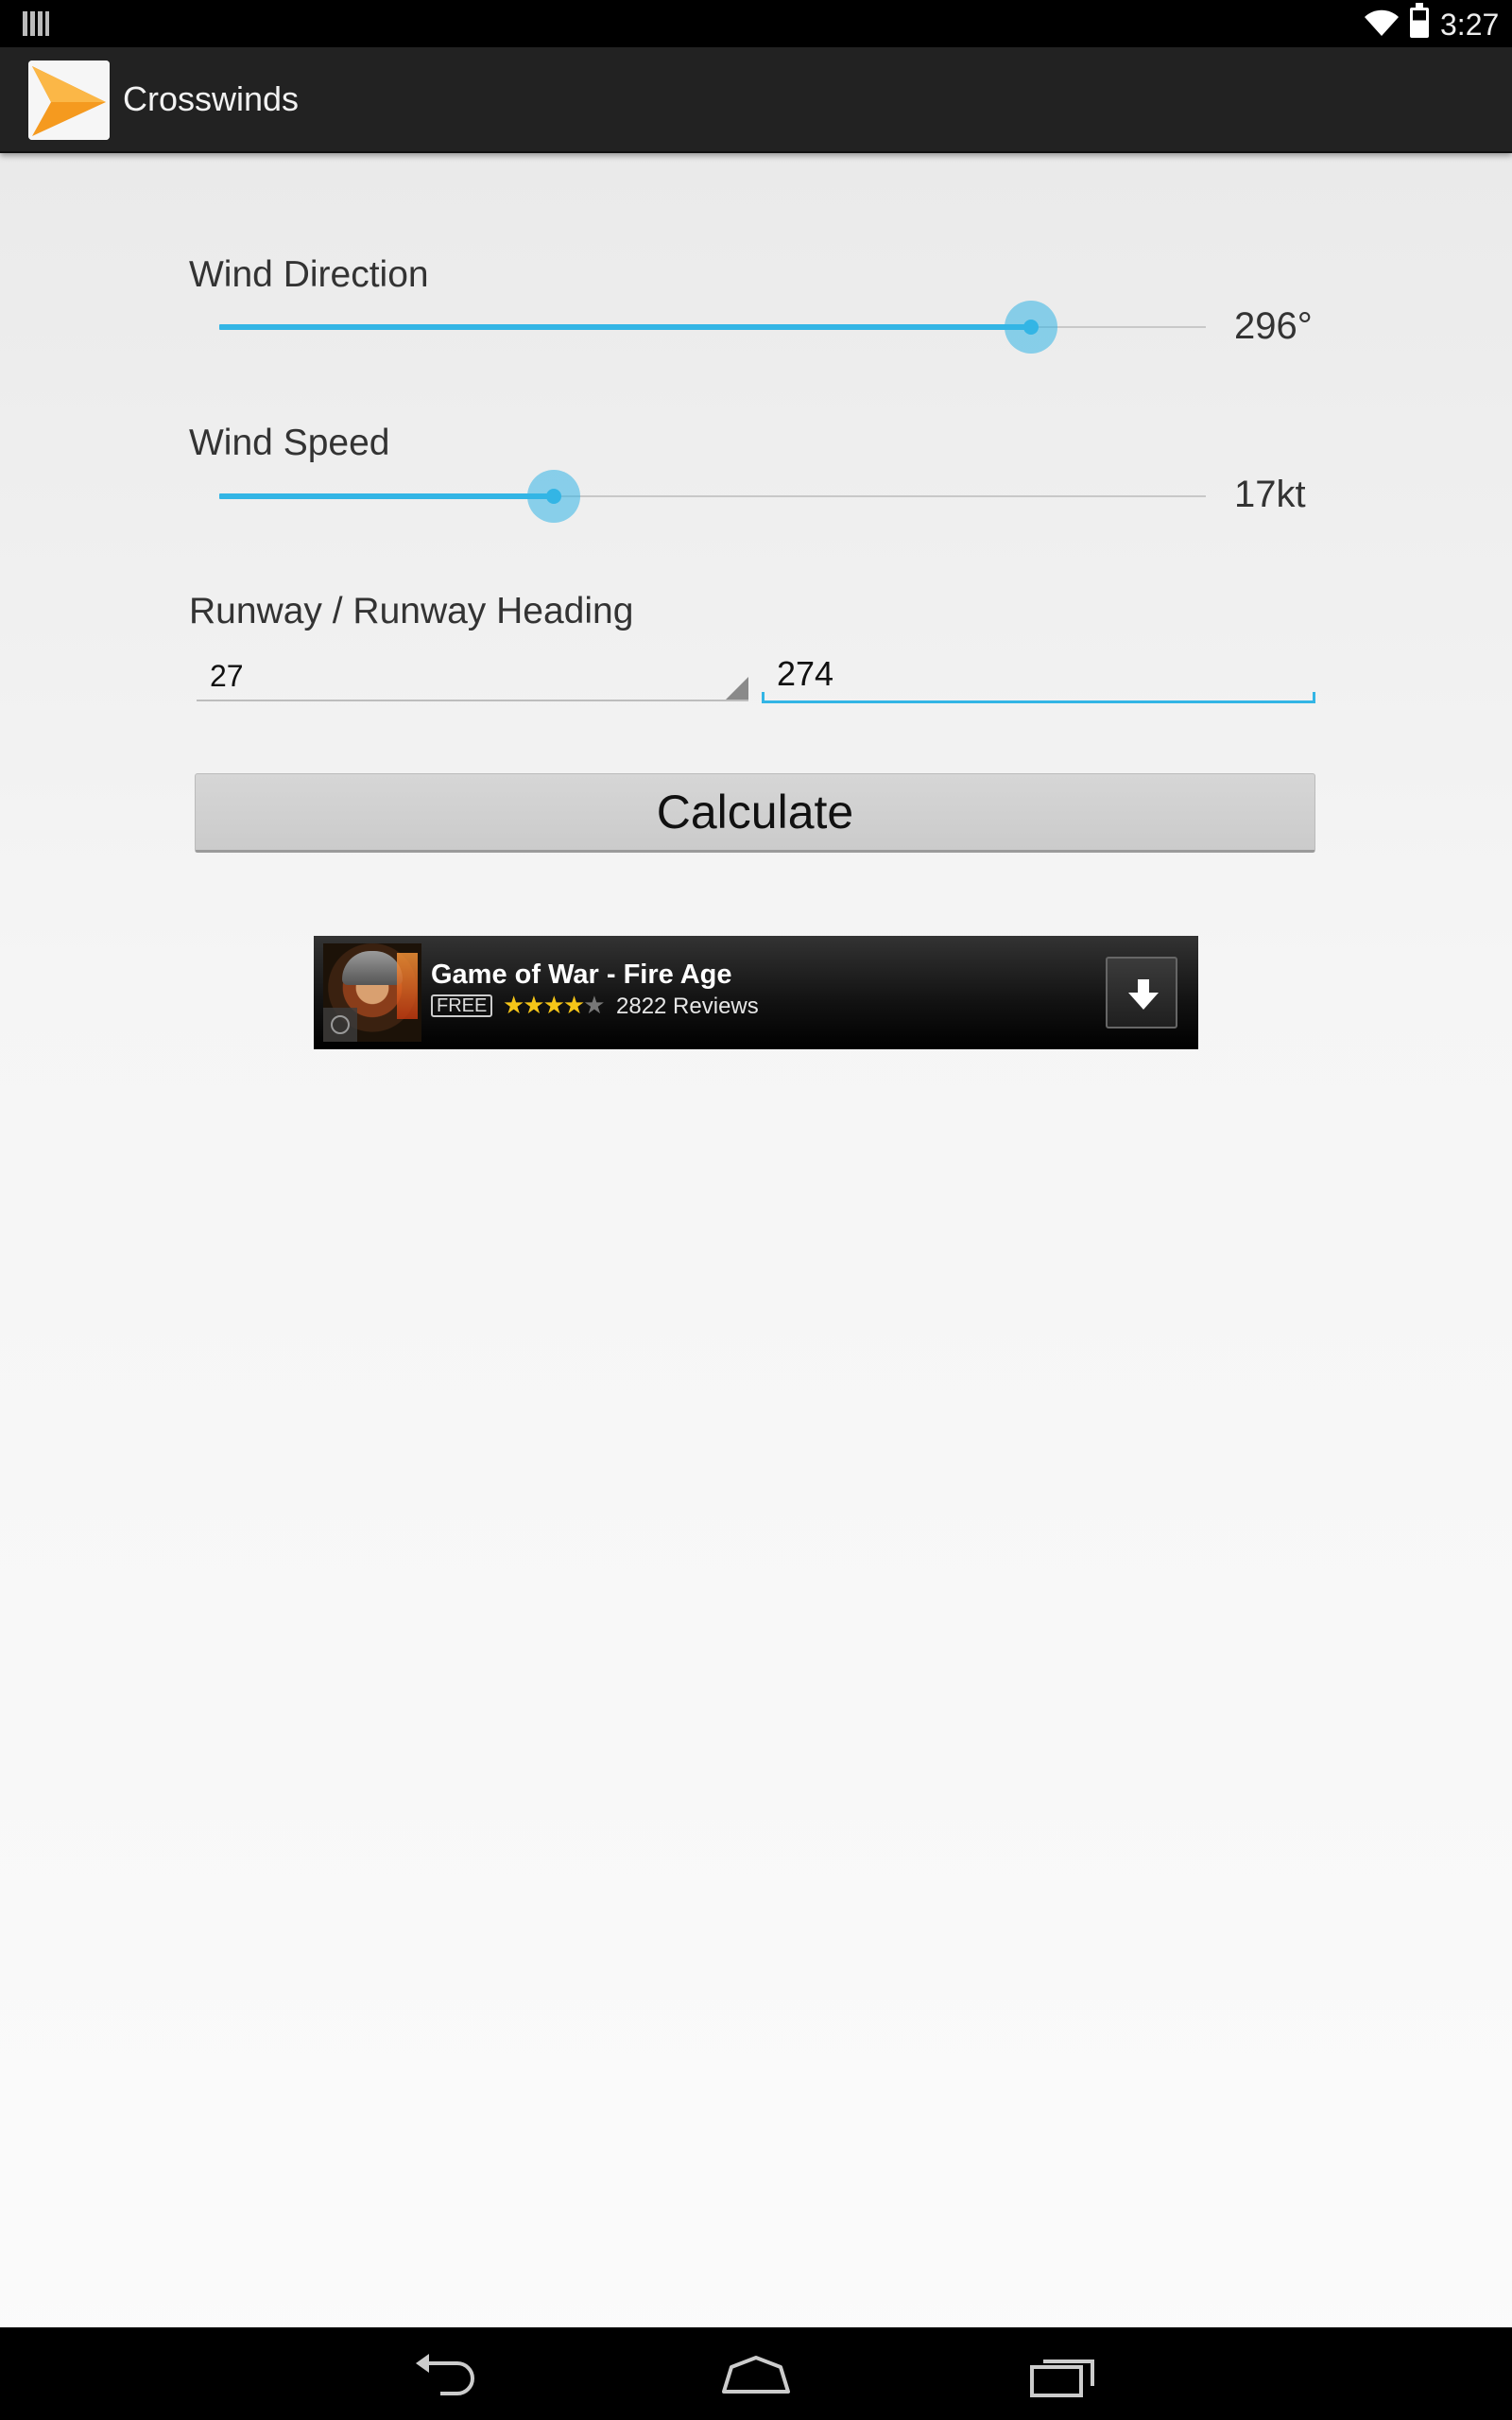 The height and width of the screenshot is (2420, 1512). Describe the element at coordinates (544, 1005) in the screenshot. I see `ad-stars-filled: ★★★★` at that location.